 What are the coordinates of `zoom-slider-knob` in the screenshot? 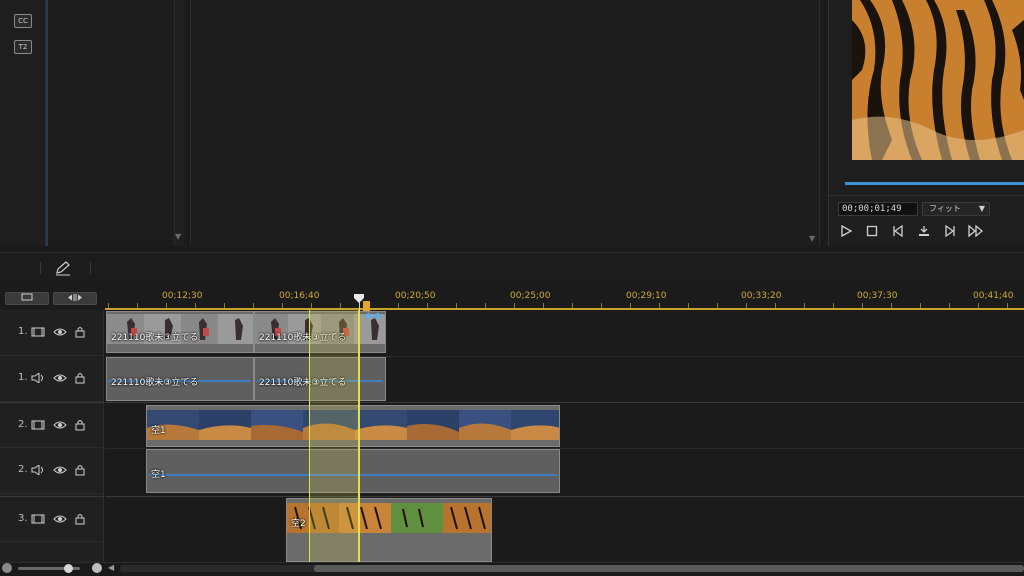 It's located at (68, 568).